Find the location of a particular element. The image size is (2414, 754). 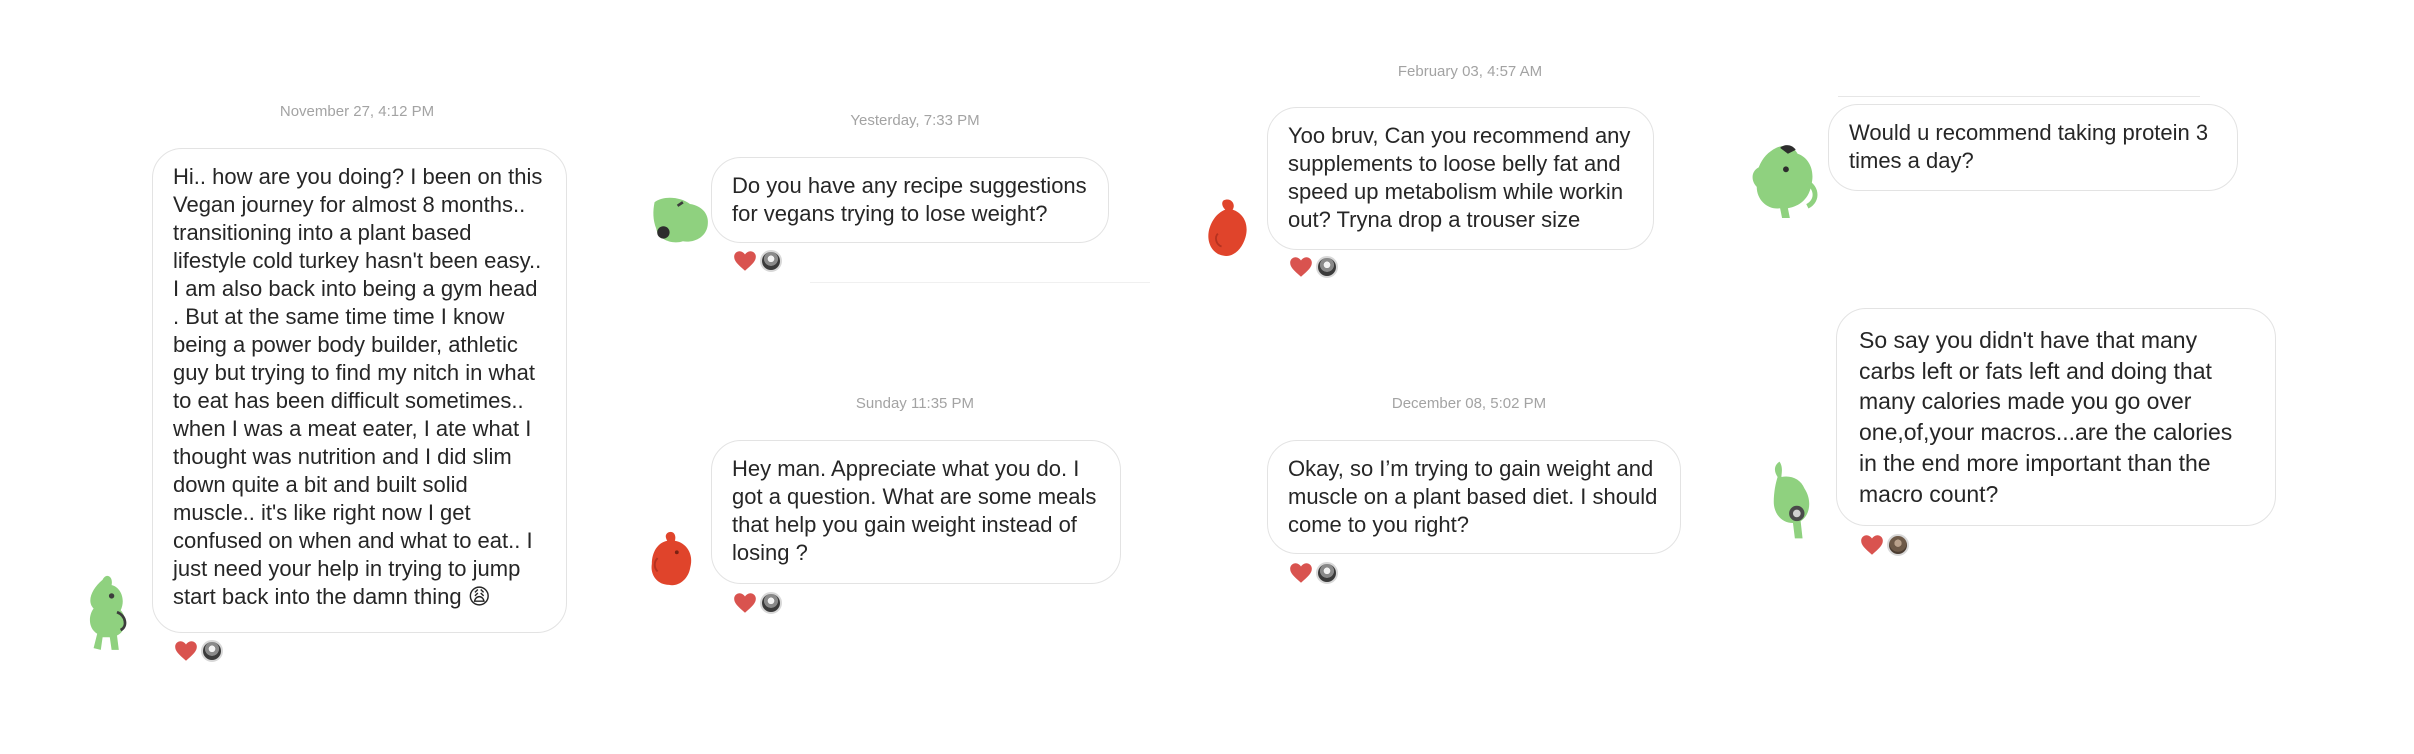

timestamp-2: Yesterday, 7:33 PM is located at coordinates (915, 120).